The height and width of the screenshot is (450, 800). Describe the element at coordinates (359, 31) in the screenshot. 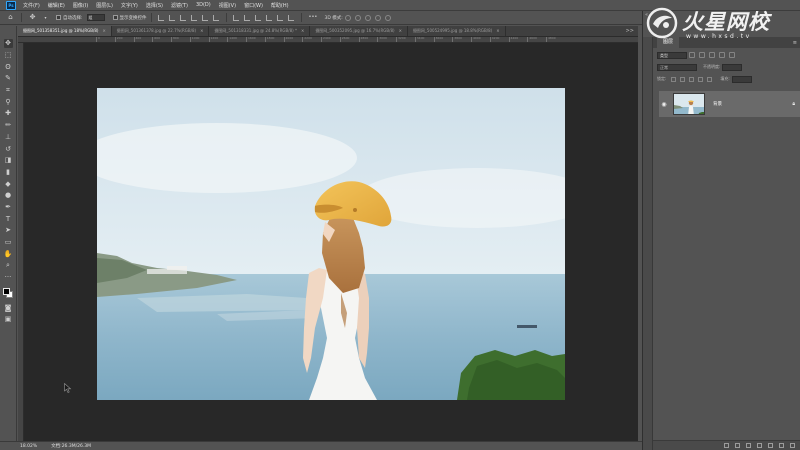

I see `document-tab: 摄图网_500352095.jpg @ 16.7%(RGB/8) ×` at that location.